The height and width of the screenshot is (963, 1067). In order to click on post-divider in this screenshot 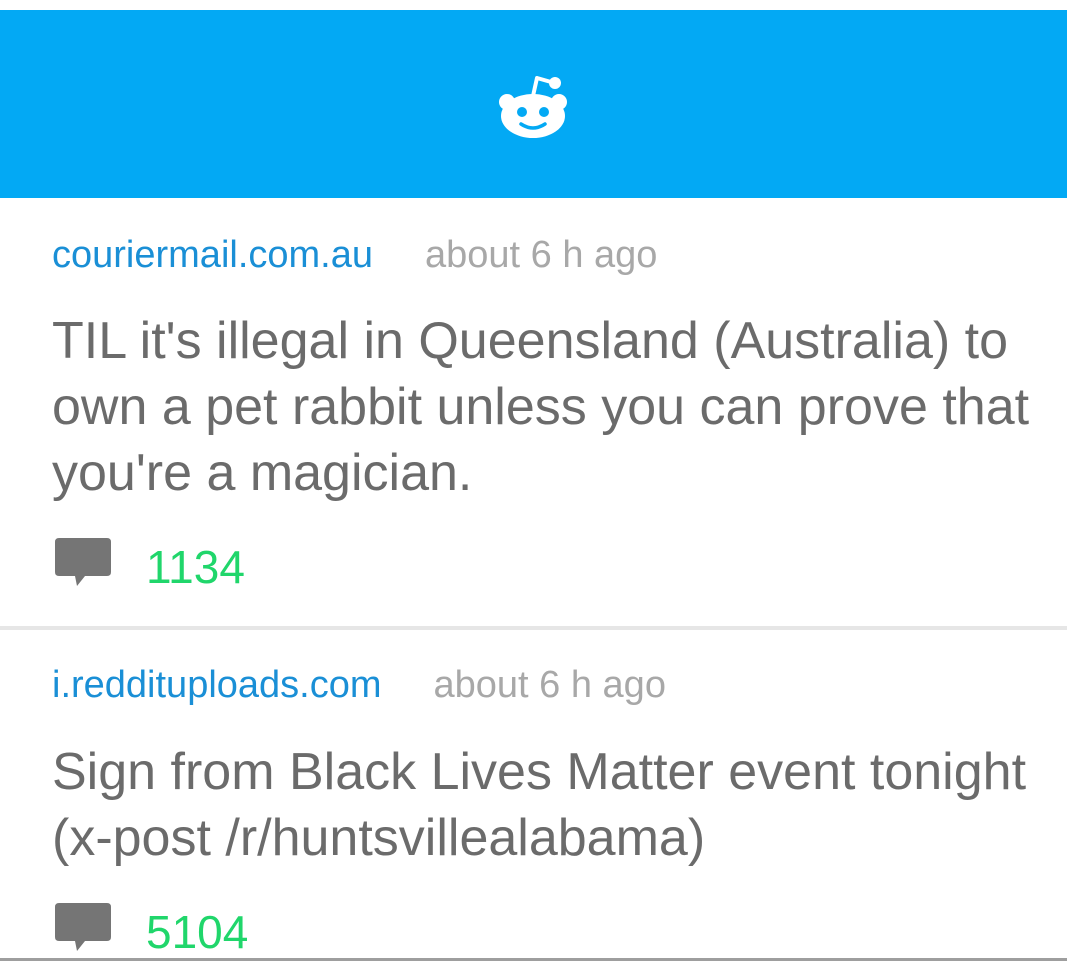, I will do `click(533, 628)`.